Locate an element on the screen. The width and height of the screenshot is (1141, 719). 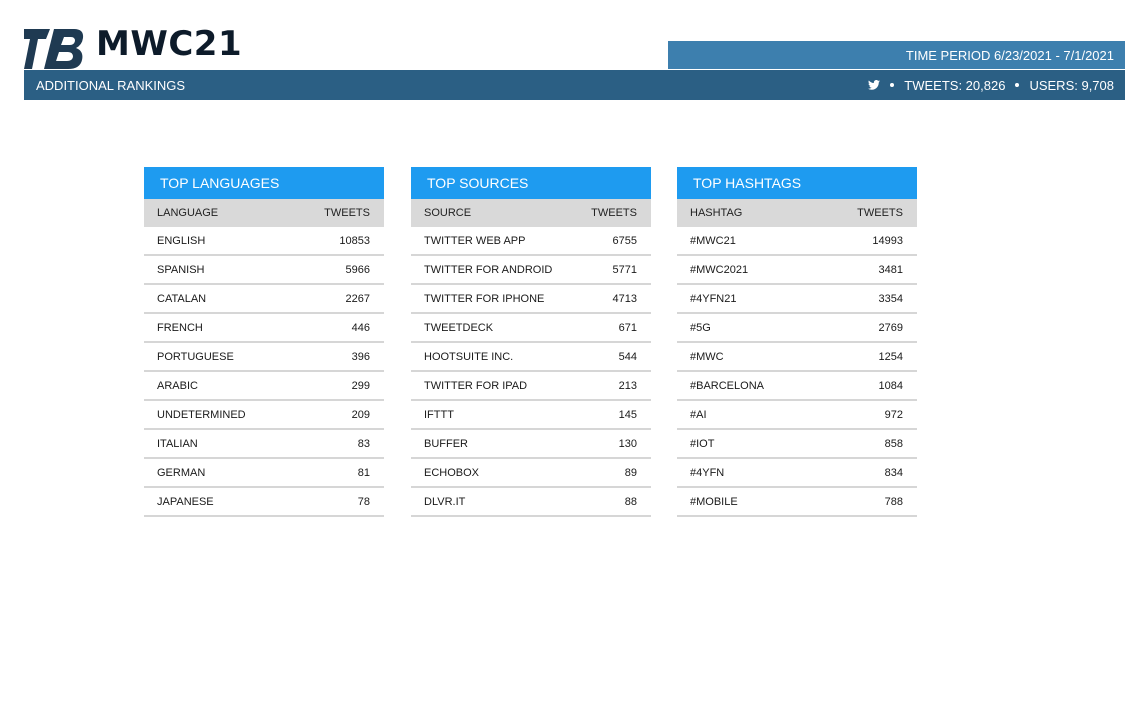
table-row: TWITTER FOR IPHONE 4713 is located at coordinates (531, 299).